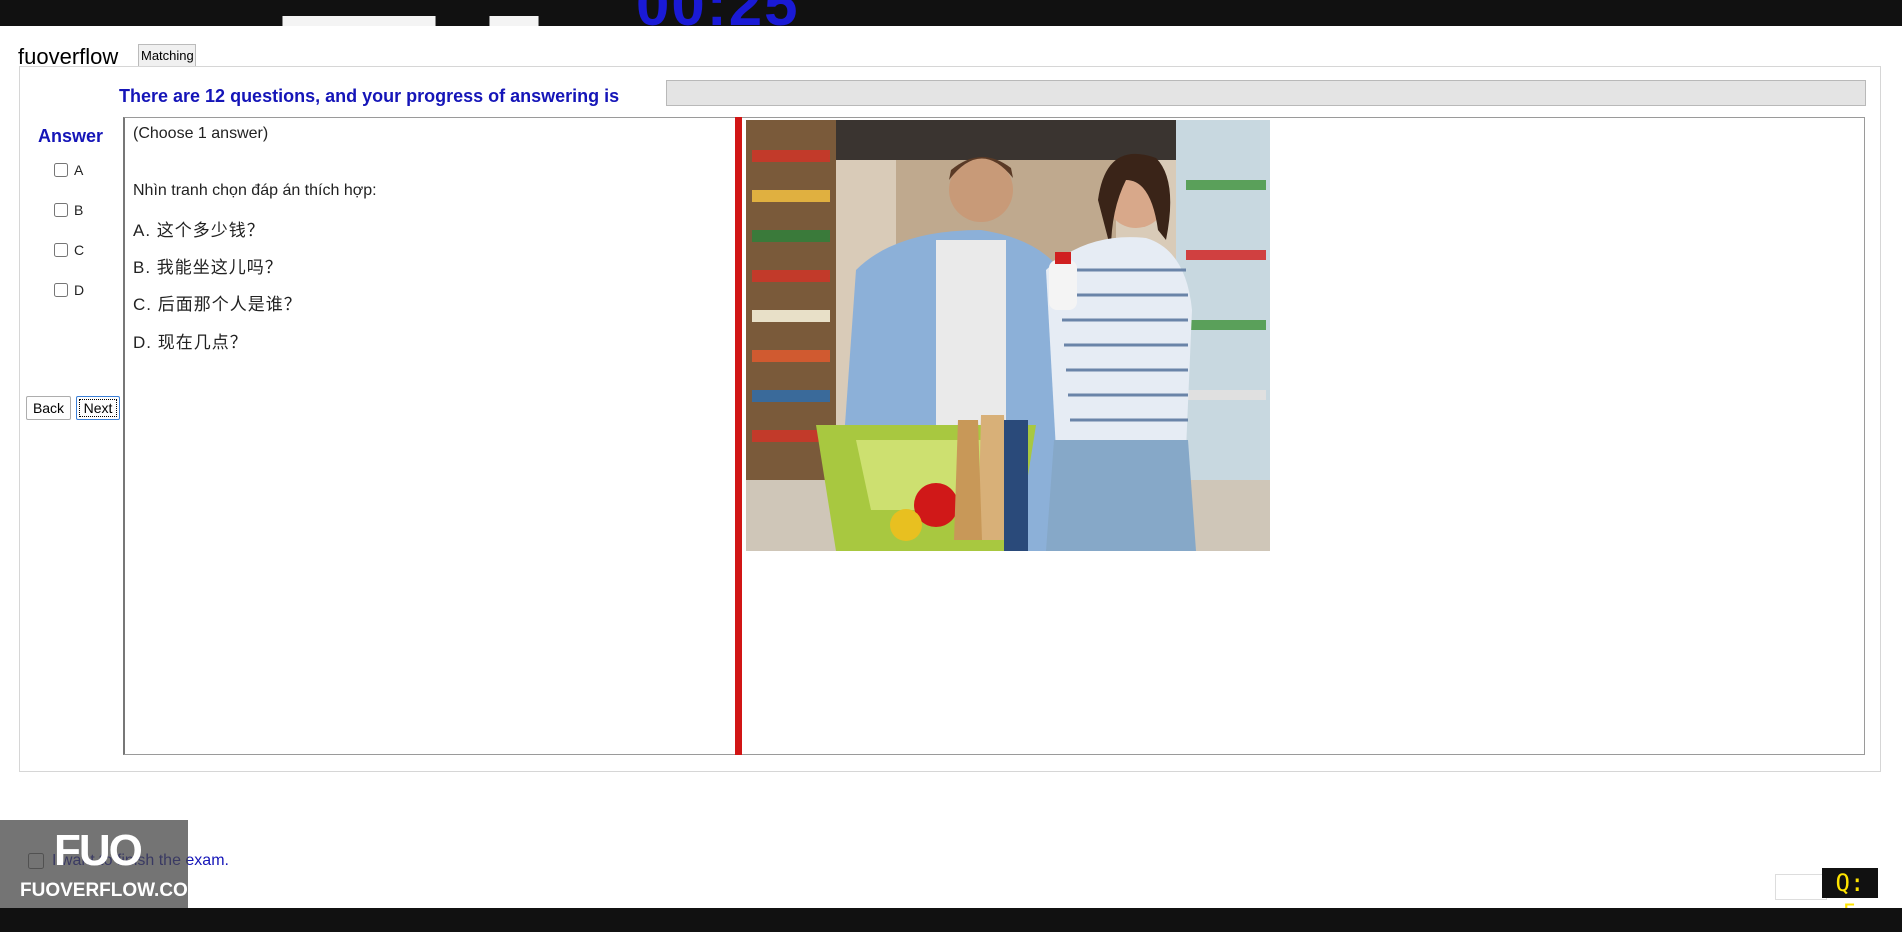  I want to click on answer-option-c: C, so click(69, 250).